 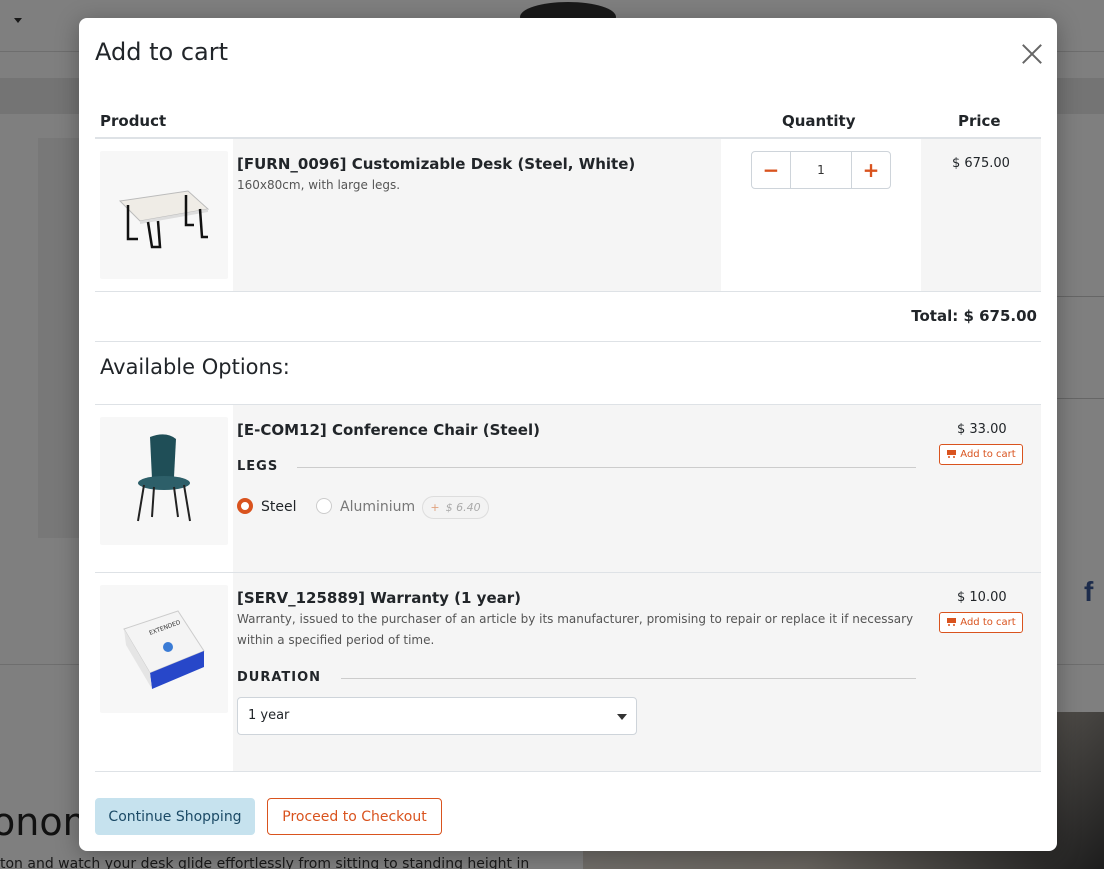 I want to click on proceed-to-checkout-button: Proceed to Checkout, so click(x=354, y=816).